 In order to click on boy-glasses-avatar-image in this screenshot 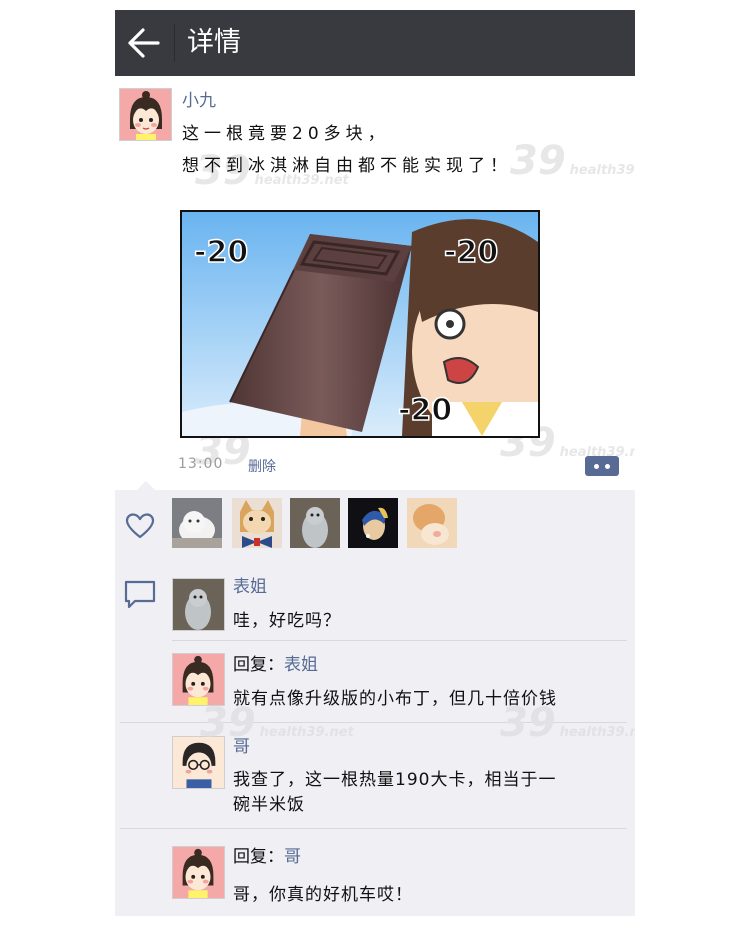, I will do `click(198, 762)`.